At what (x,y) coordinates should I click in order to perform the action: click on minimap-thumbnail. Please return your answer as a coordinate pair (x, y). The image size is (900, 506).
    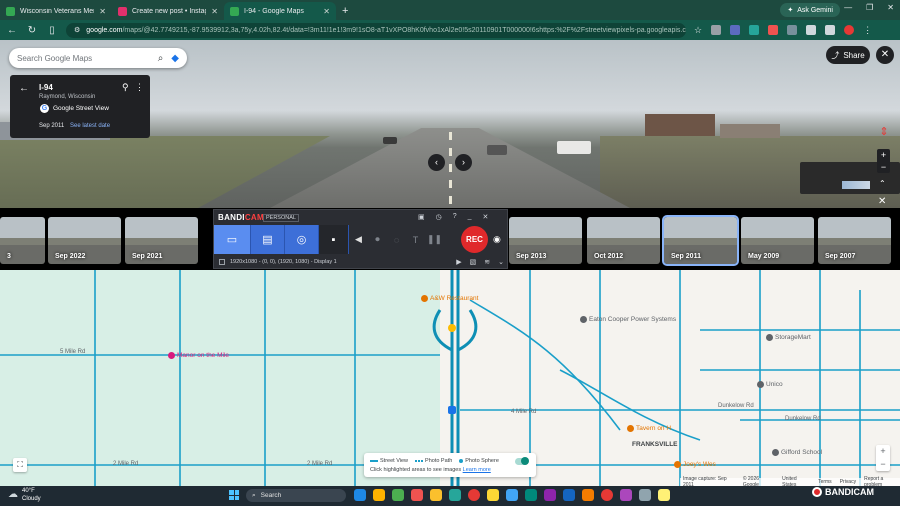
    Looking at the image, I should click on (856, 185).